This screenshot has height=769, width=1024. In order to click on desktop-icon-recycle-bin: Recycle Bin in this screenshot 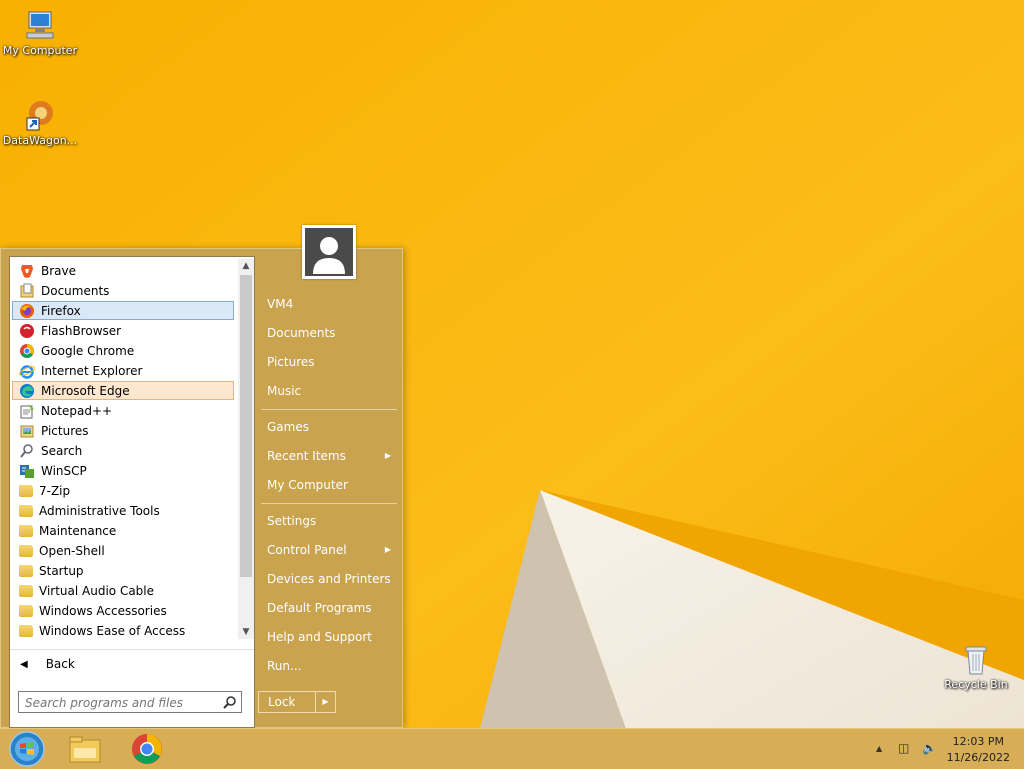, I will do `click(976, 666)`.